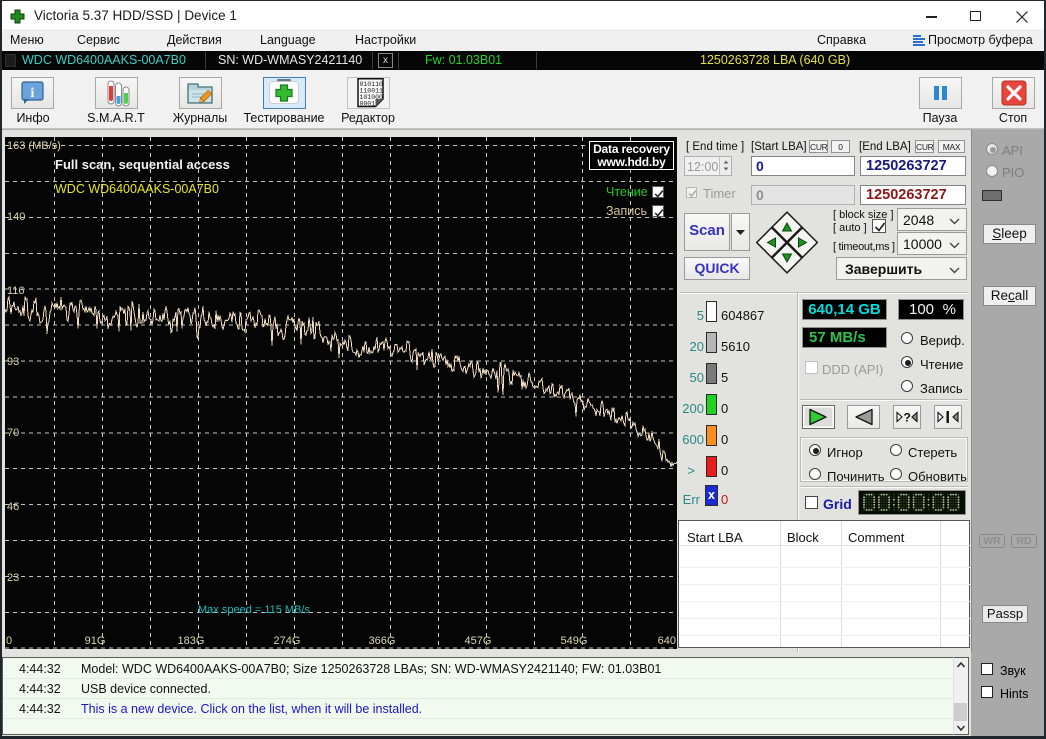 This screenshot has height=739, width=1046. I want to click on svg-text: 0001, so click(368, 104).